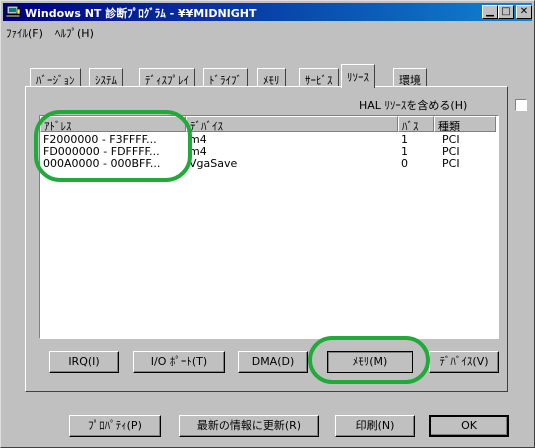 This screenshot has width=535, height=448. What do you see at coordinates (225, 77) in the screenshot?
I see `tab-drive: ﾄﾞﾗｲﾌﾞ` at bounding box center [225, 77].